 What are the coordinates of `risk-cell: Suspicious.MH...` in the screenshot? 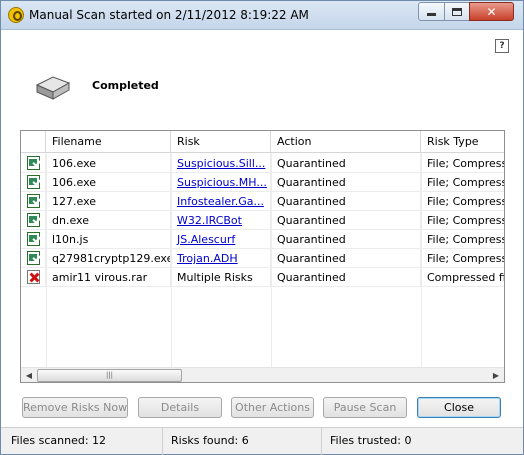 It's located at (221, 182).